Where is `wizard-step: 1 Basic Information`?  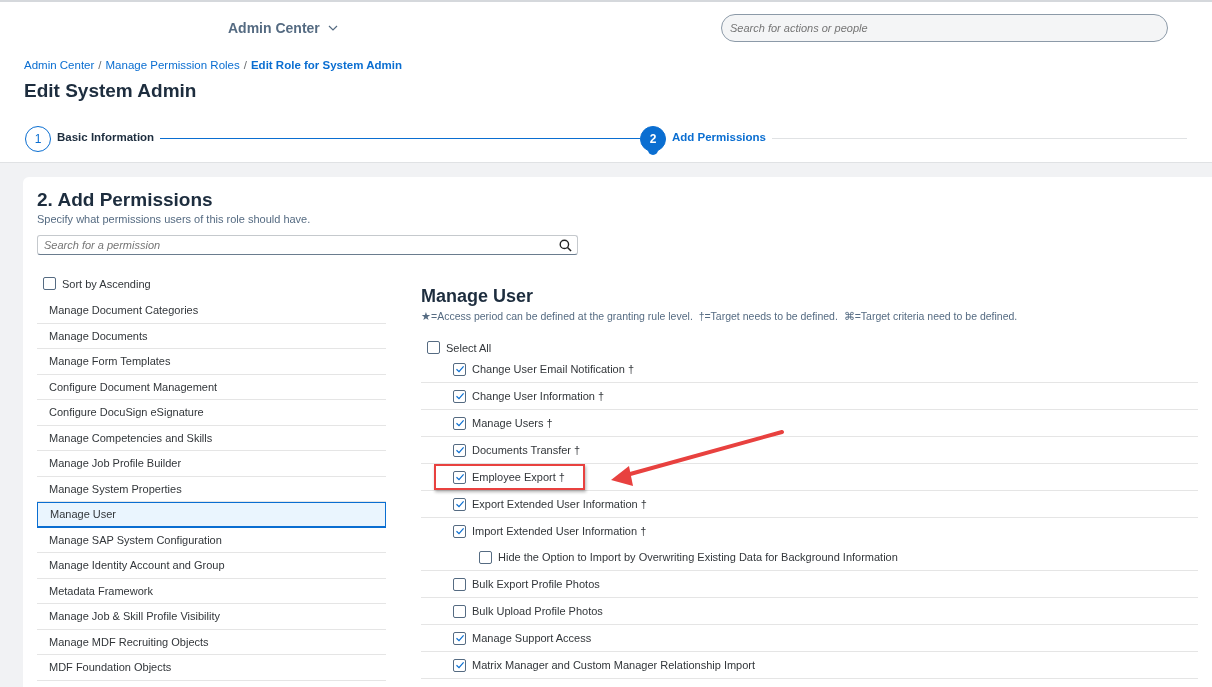
wizard-step: 1 Basic Information is located at coordinates (332, 144).